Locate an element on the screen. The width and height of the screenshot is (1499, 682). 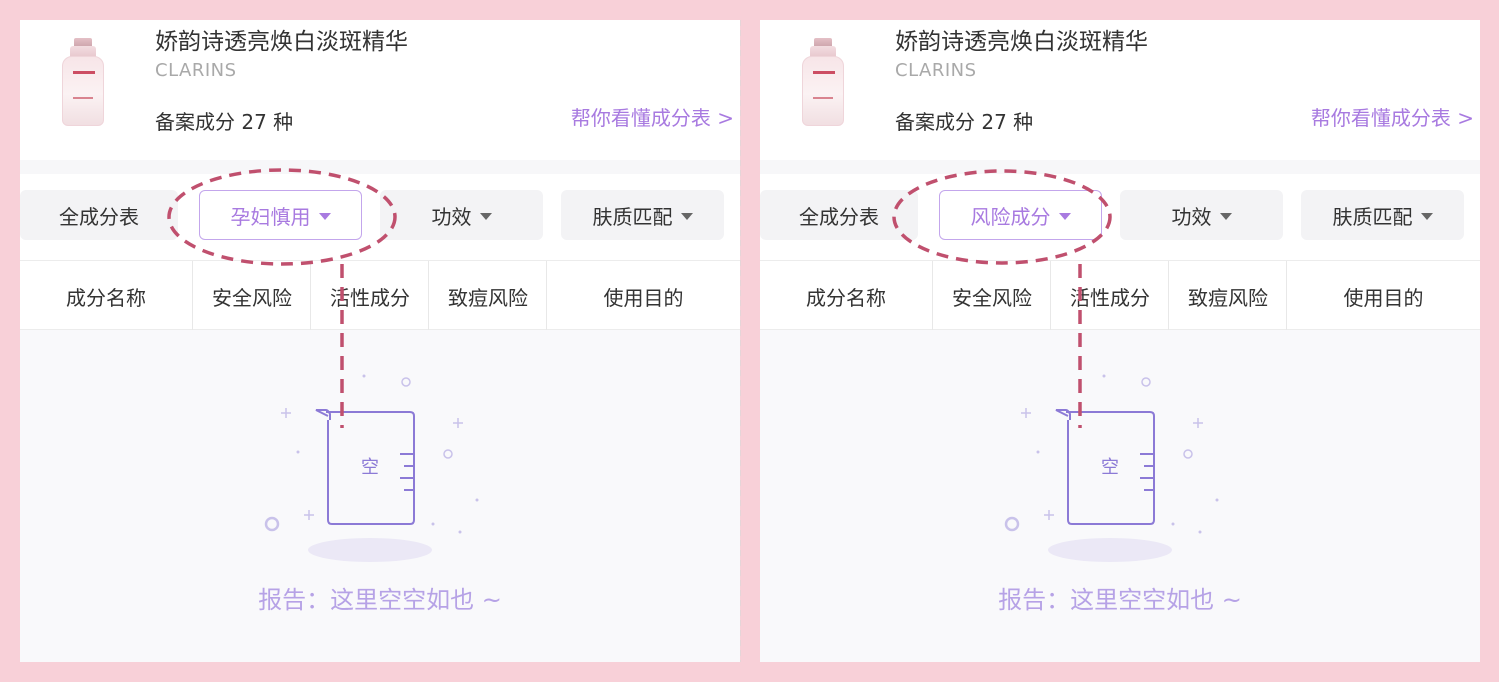
filter-tab-risk-ingredients: 风险成分 is located at coordinates (1020, 215).